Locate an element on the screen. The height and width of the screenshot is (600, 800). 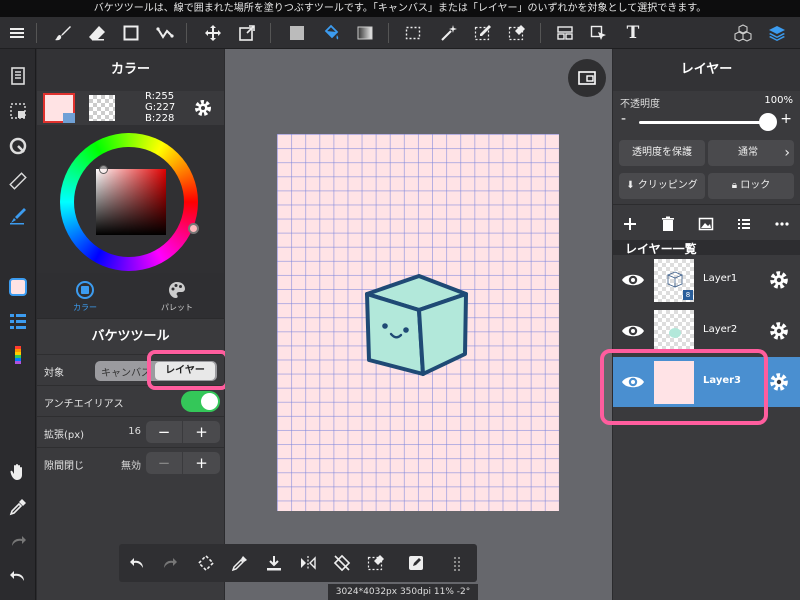
hand-icon is located at coordinates (16, 472).